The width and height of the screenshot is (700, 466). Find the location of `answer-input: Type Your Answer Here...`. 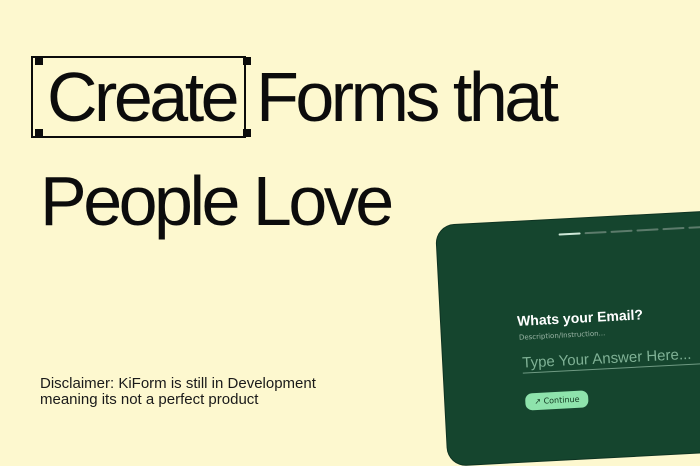

answer-input: Type Your Answer Here... is located at coordinates (610, 359).